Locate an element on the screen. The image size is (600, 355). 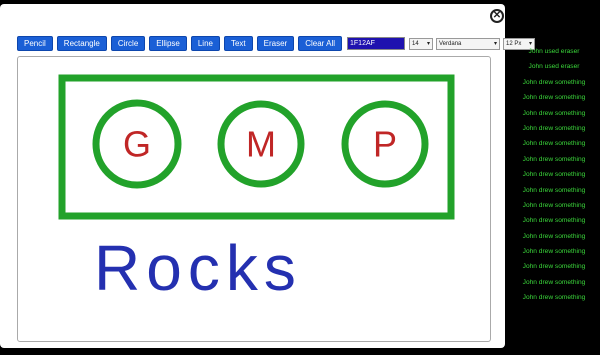
brush-size-select: 14 ▾ is located at coordinates (421, 43).